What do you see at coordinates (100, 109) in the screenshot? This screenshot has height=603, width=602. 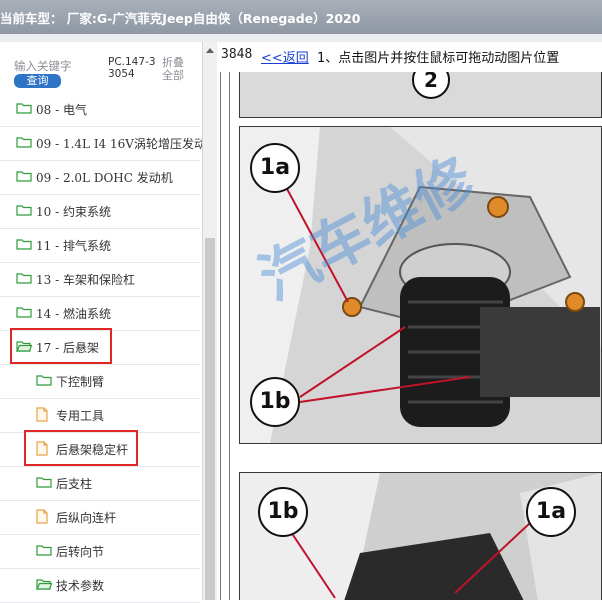 I see `tree-item: 08 - 电气` at bounding box center [100, 109].